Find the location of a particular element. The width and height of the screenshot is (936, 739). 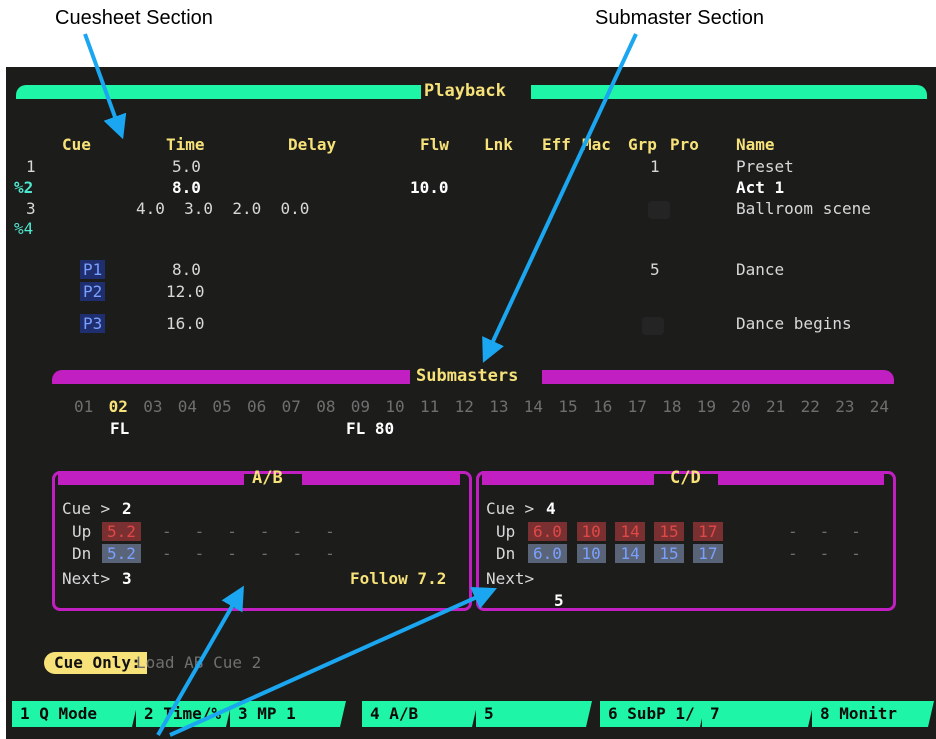

cd-arrow is located at coordinates (333, 661).